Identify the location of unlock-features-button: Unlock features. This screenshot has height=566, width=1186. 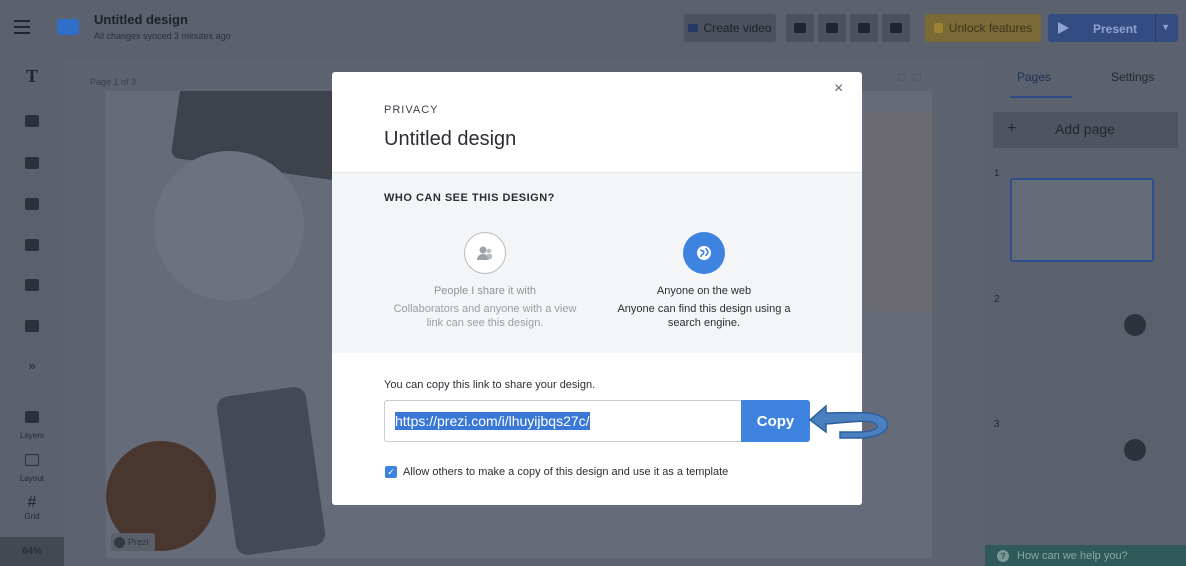
(983, 28).